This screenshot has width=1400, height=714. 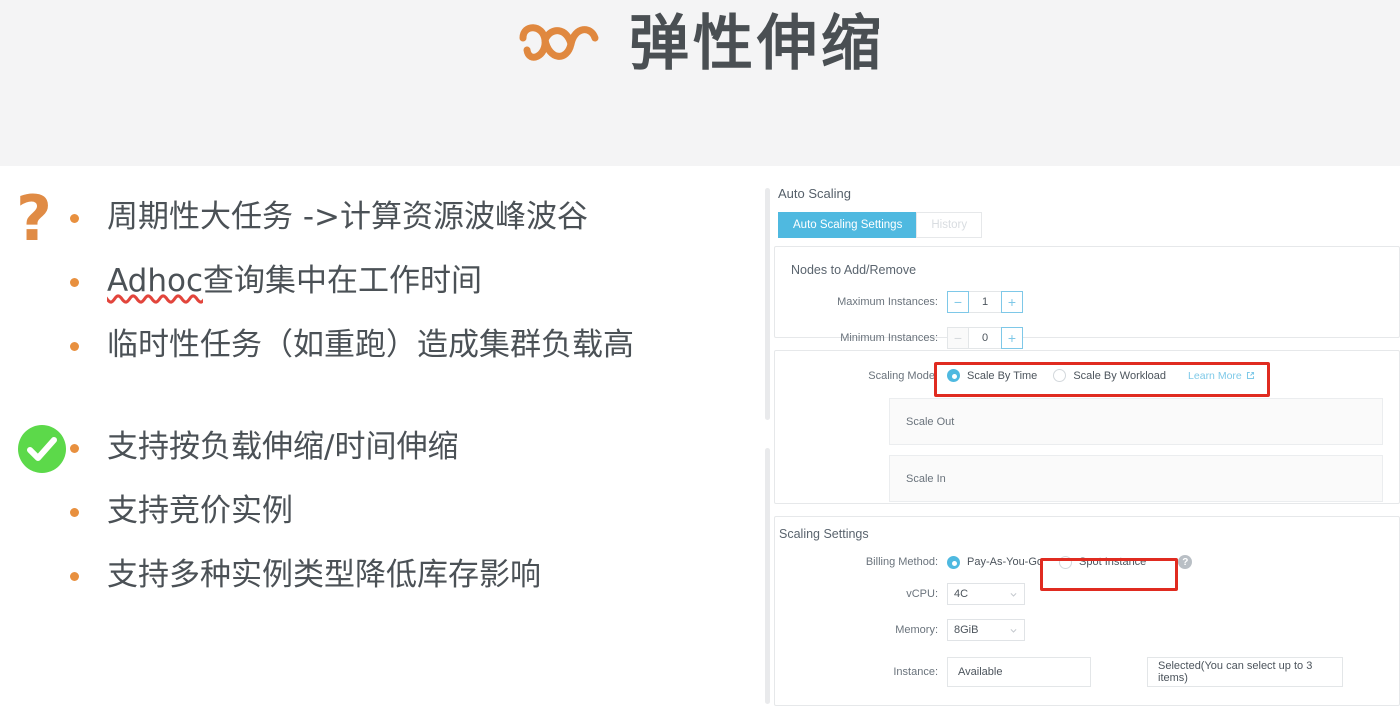 What do you see at coordinates (986, 630) in the screenshot?
I see `memory-select: 8GiB` at bounding box center [986, 630].